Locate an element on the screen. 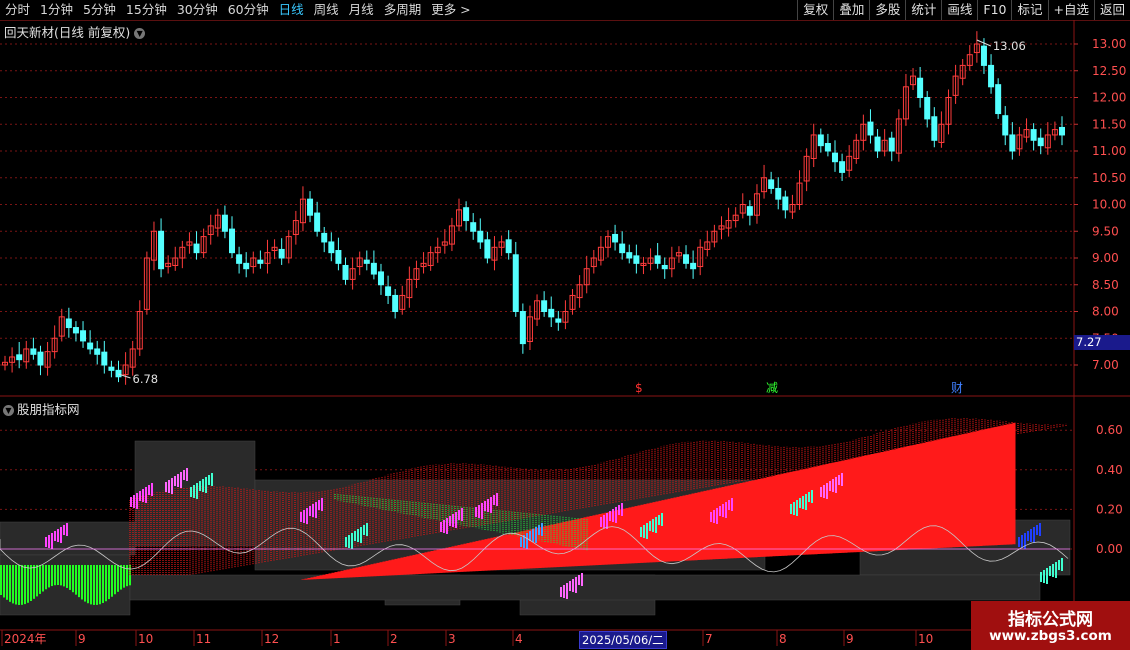 The width and height of the screenshot is (1130, 650). time-tick-label: 7 is located at coordinates (709, 639).